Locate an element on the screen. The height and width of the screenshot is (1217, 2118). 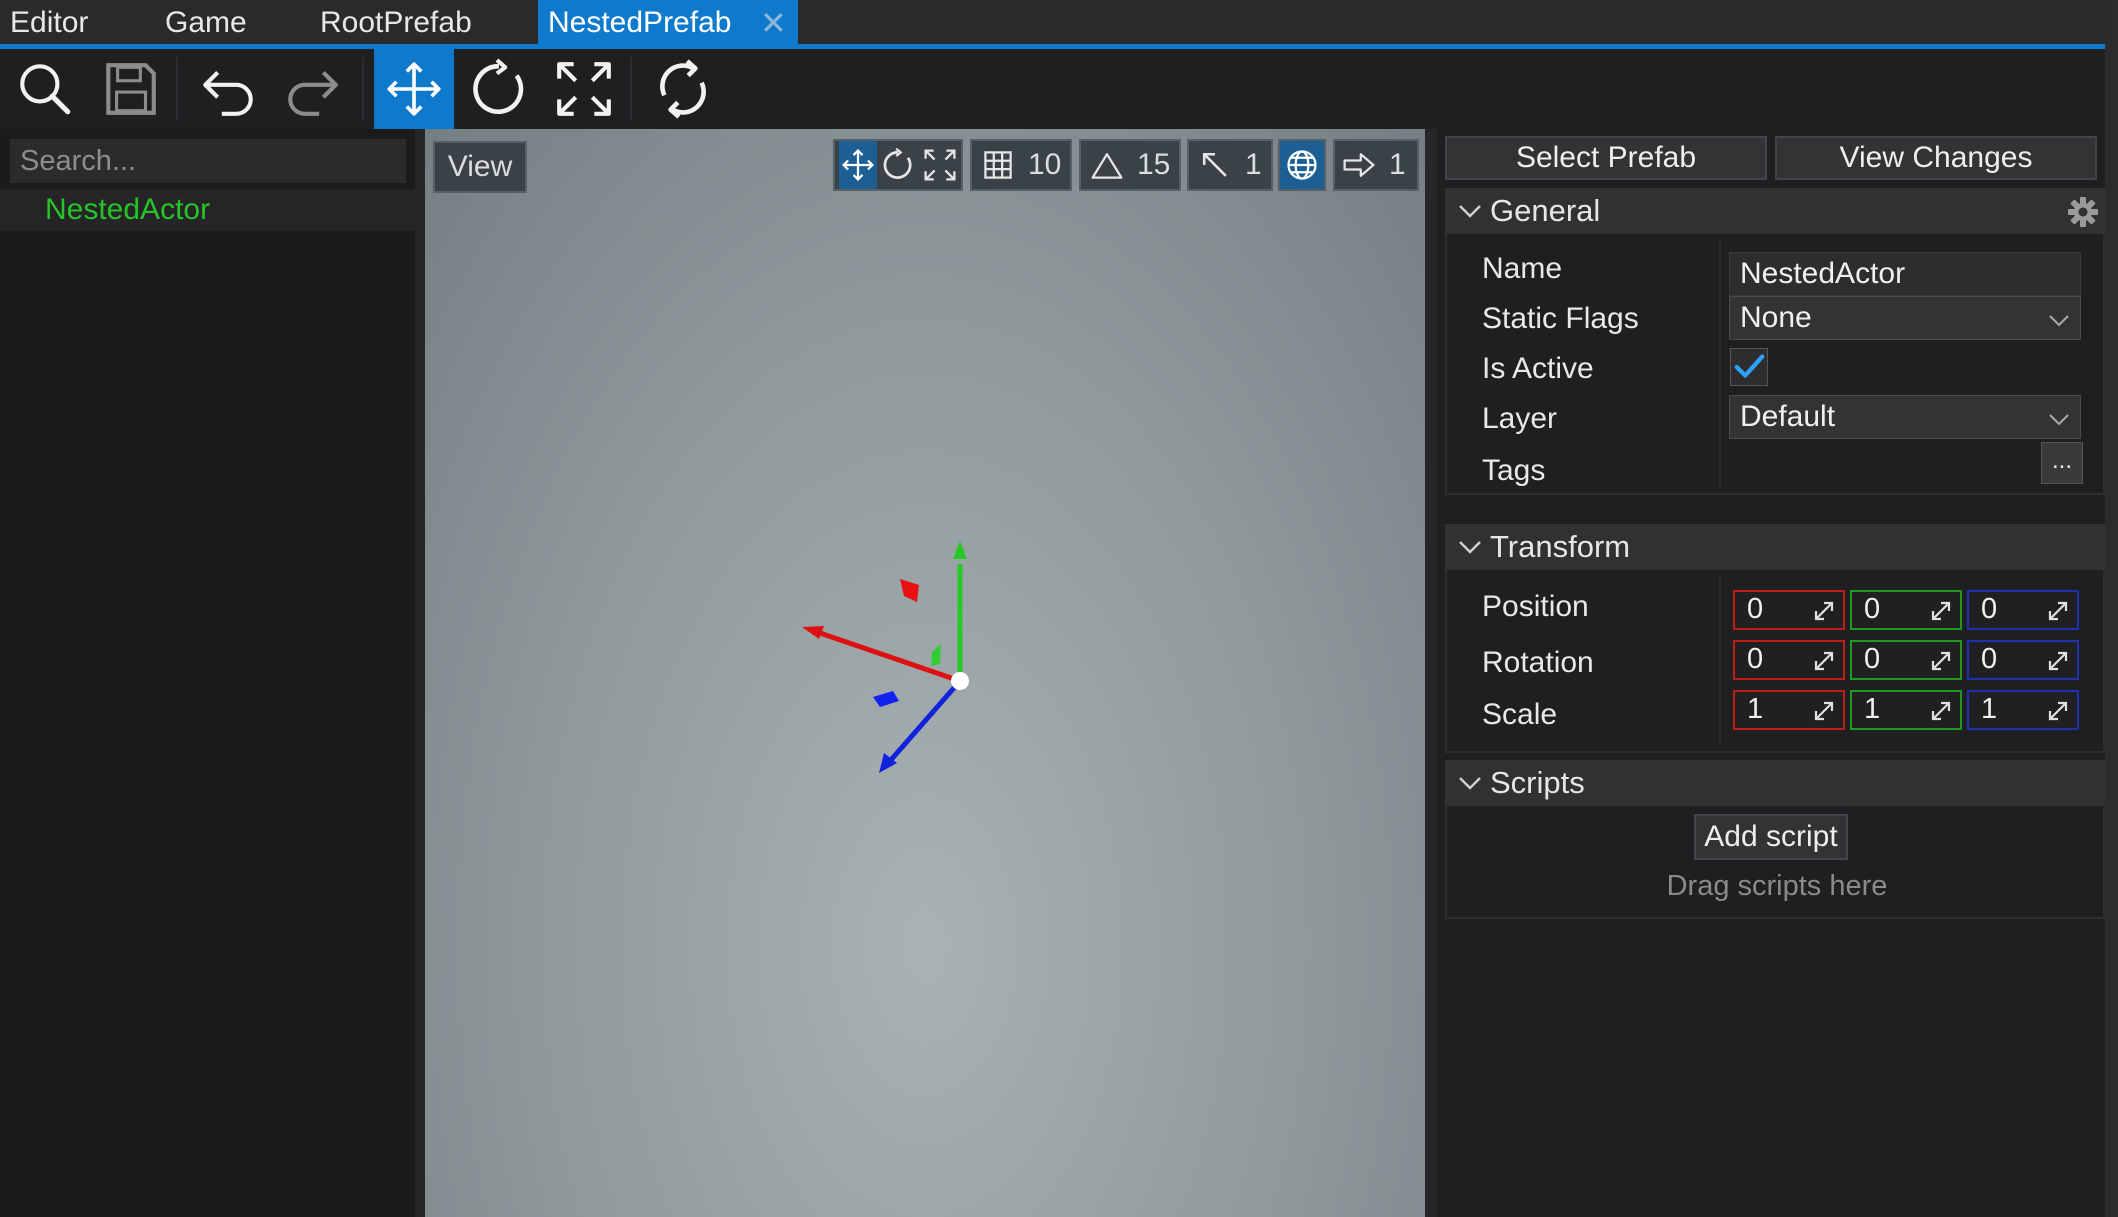
transform-gizmo is located at coordinates (910, 679).